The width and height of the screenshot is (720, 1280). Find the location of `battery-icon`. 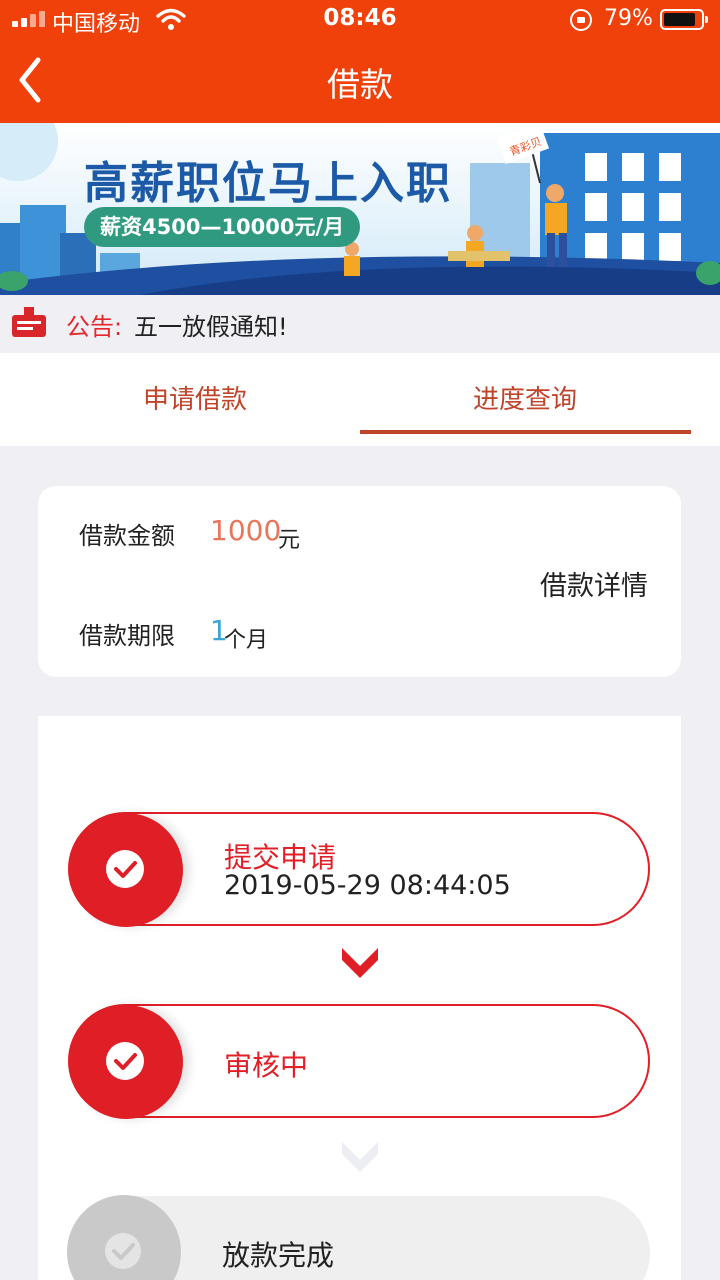

battery-icon is located at coordinates (684, 19).